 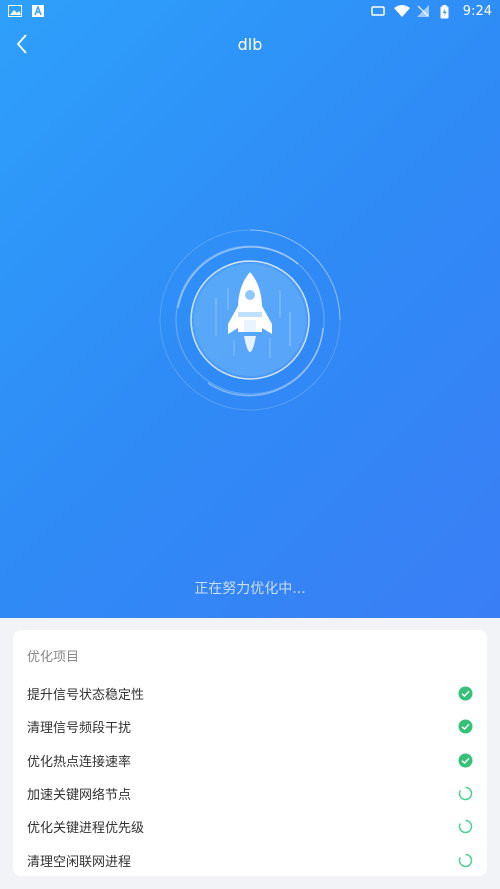 What do you see at coordinates (477, 11) in the screenshot?
I see `clock: 9:24` at bounding box center [477, 11].